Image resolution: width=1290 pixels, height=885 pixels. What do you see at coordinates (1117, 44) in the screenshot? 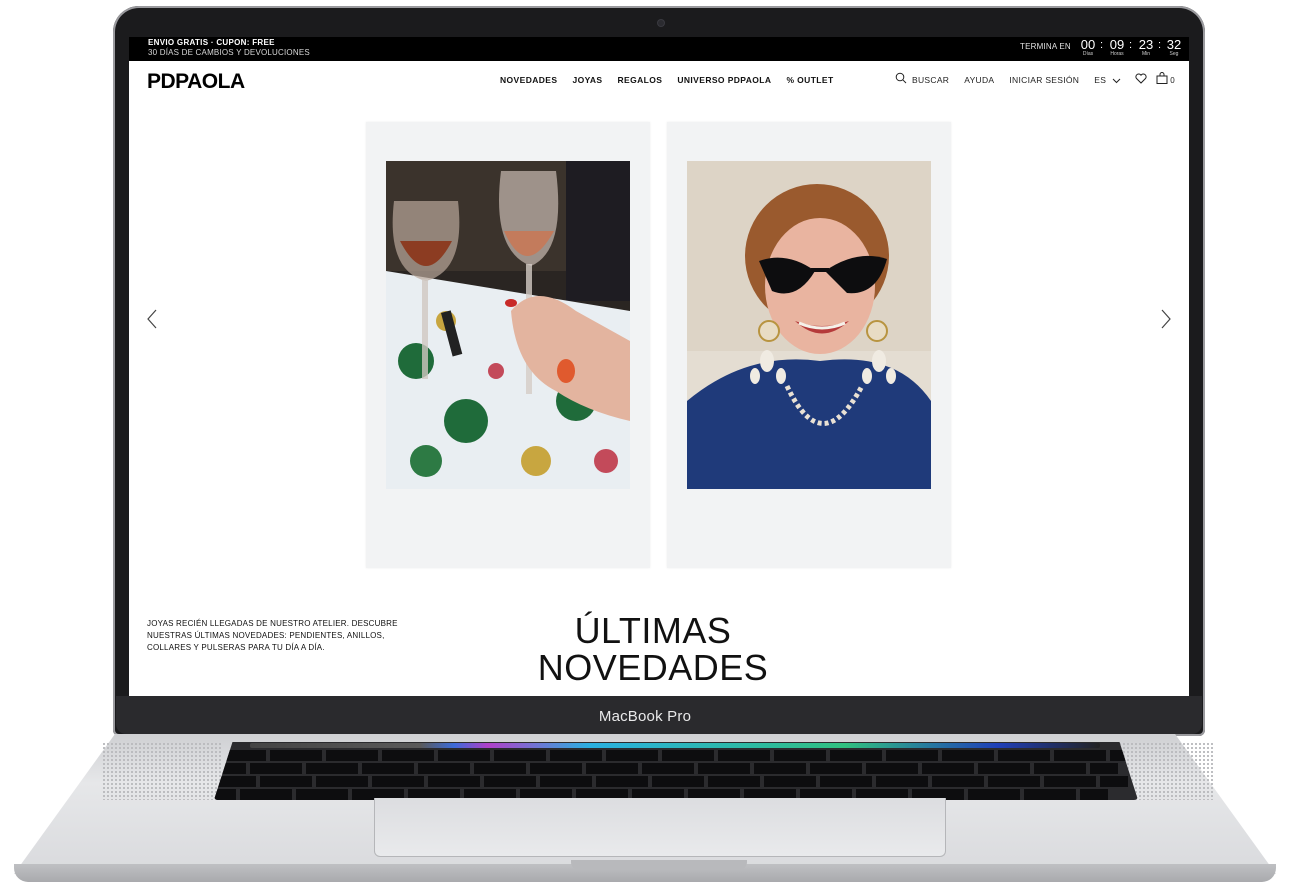
I see `countdown-value: 09` at bounding box center [1117, 44].